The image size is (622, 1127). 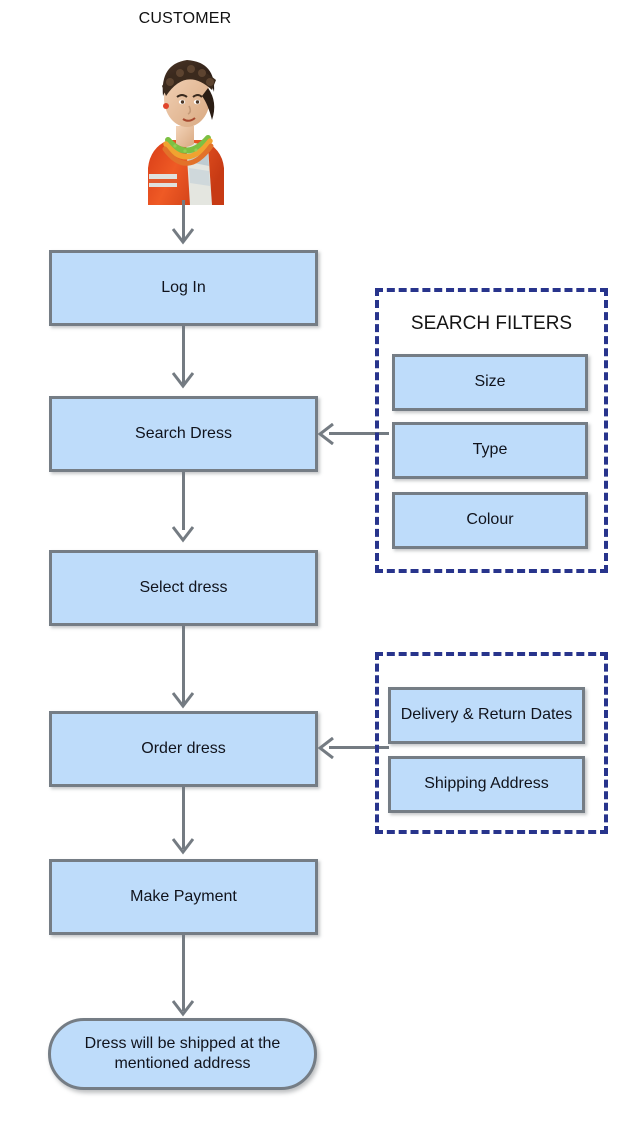 I want to click on node-select-dress-label: Select dress, so click(x=183, y=587).